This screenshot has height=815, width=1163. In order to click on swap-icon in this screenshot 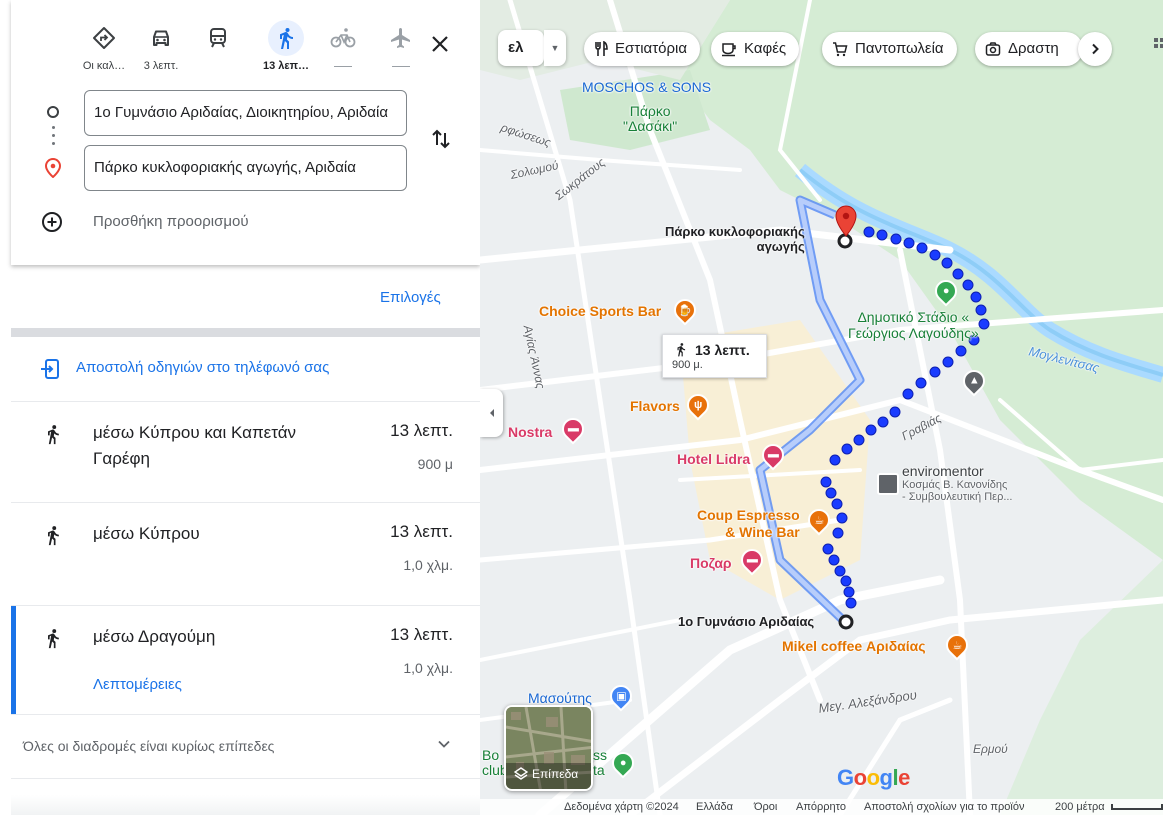, I will do `click(441, 139)`.